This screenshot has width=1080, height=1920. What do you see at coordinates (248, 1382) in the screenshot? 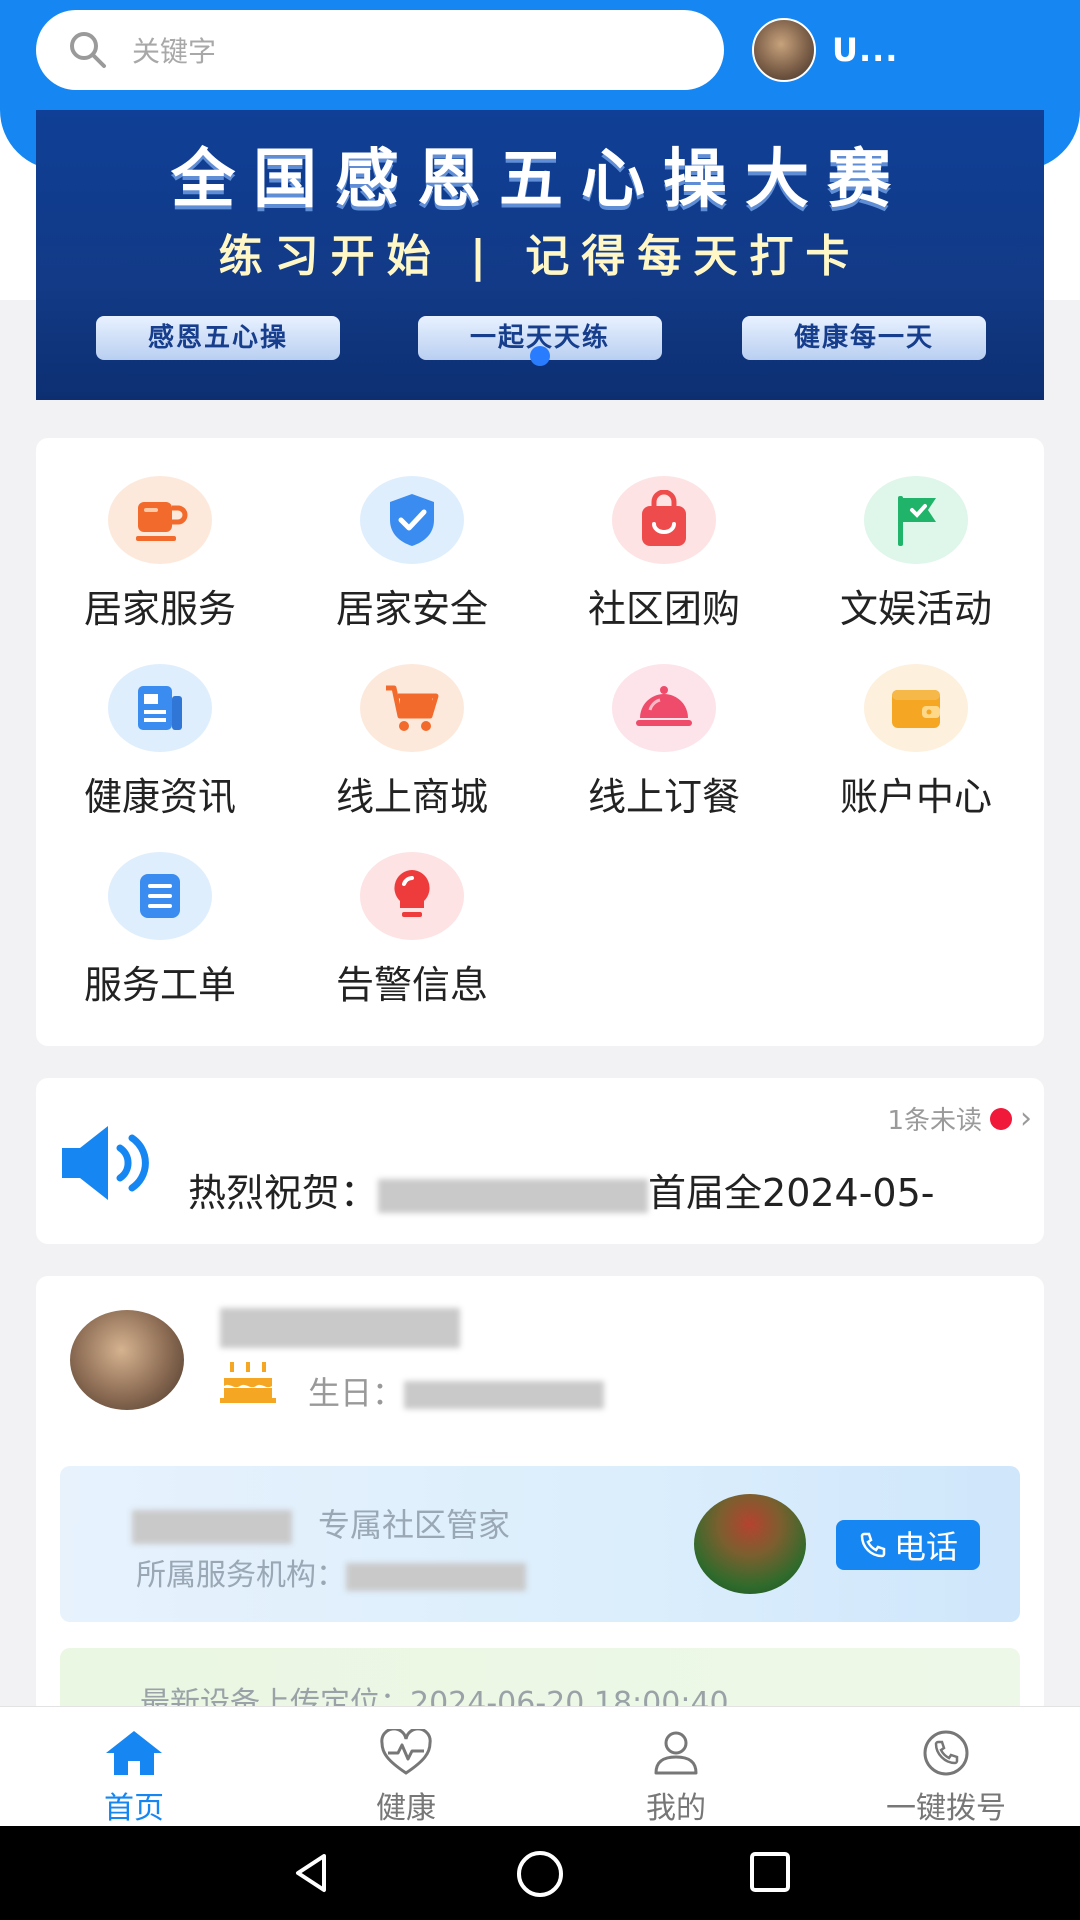
I see `cake-icon` at bounding box center [248, 1382].